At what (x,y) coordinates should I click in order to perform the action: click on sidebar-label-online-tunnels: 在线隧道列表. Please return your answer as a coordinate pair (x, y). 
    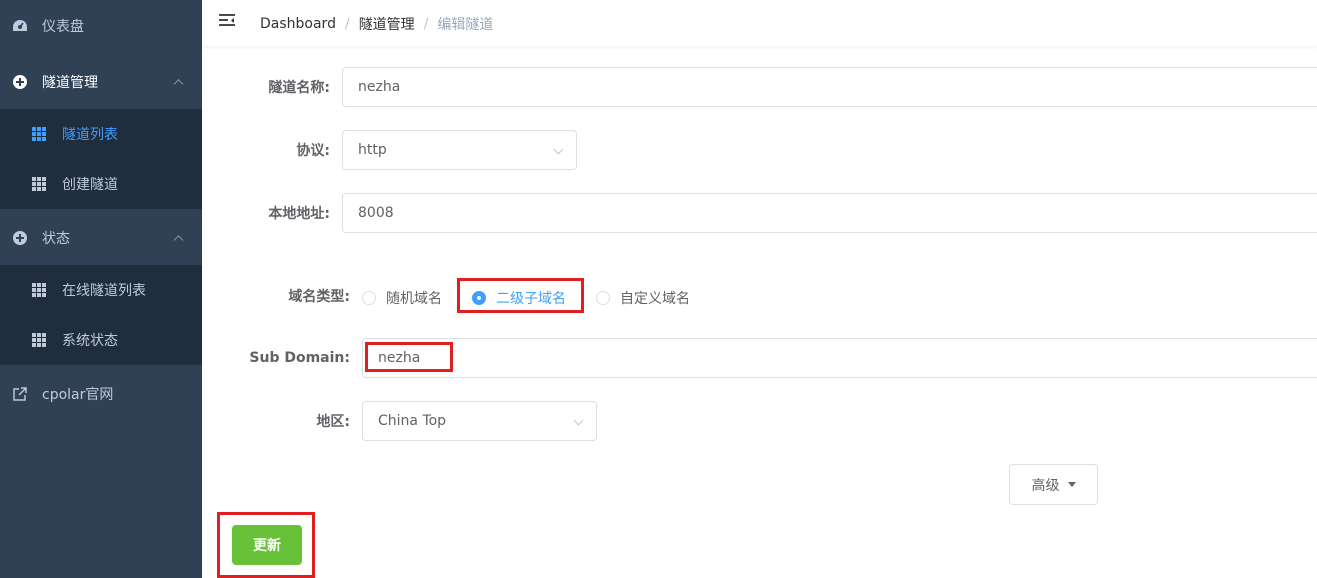
    Looking at the image, I should click on (104, 291).